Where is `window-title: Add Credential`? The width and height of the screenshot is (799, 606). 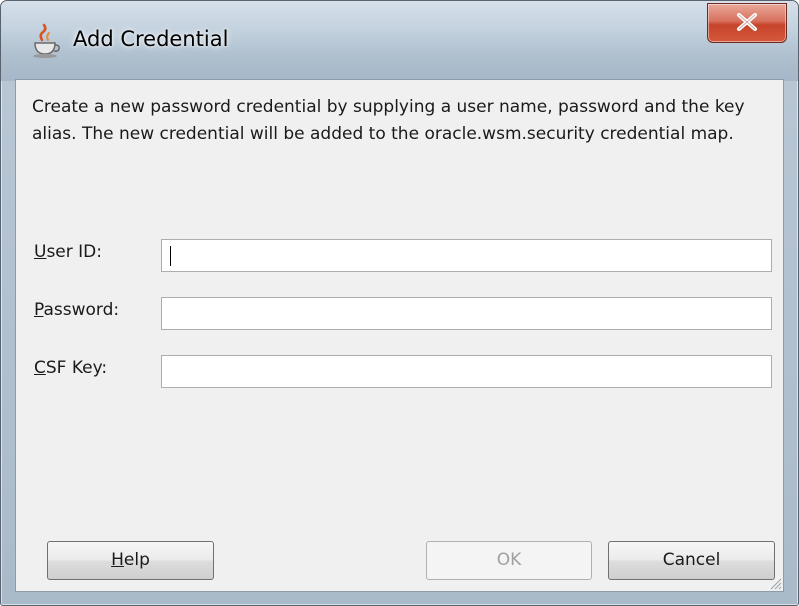
window-title: Add Credential is located at coordinates (151, 39).